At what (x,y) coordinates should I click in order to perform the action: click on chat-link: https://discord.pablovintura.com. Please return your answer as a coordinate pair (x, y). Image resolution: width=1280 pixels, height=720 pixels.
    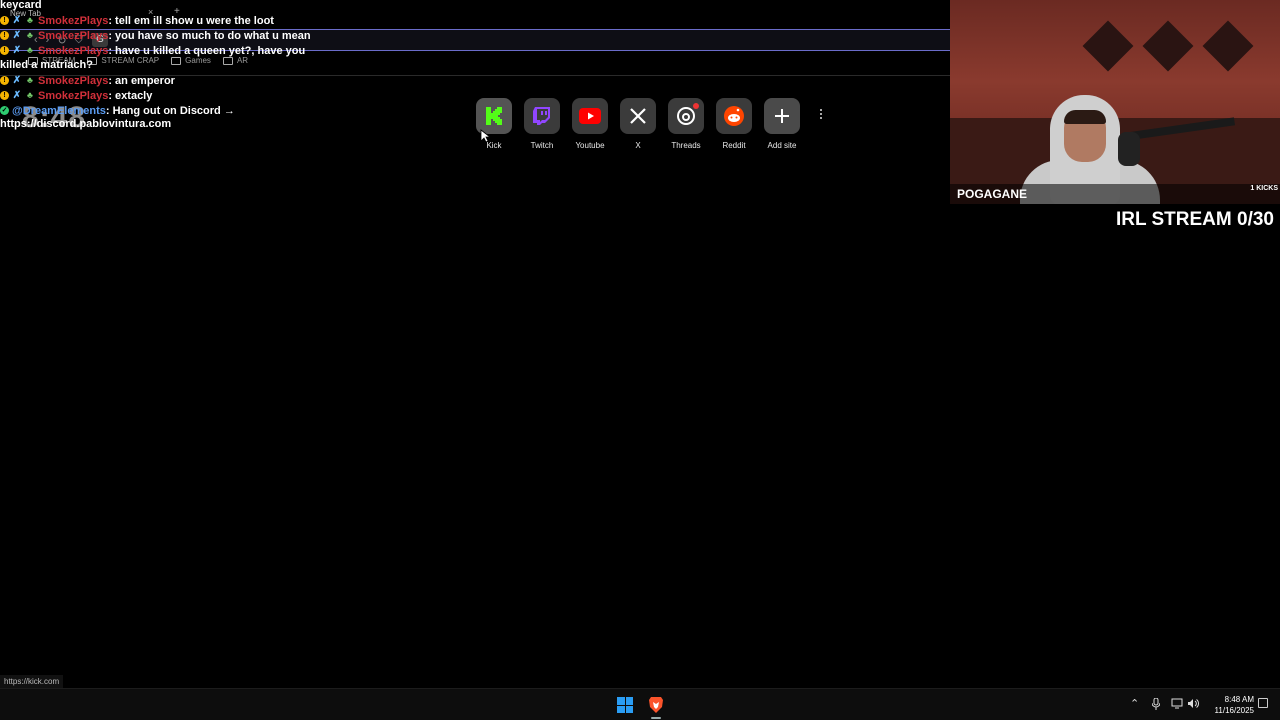
    Looking at the image, I should click on (86, 124).